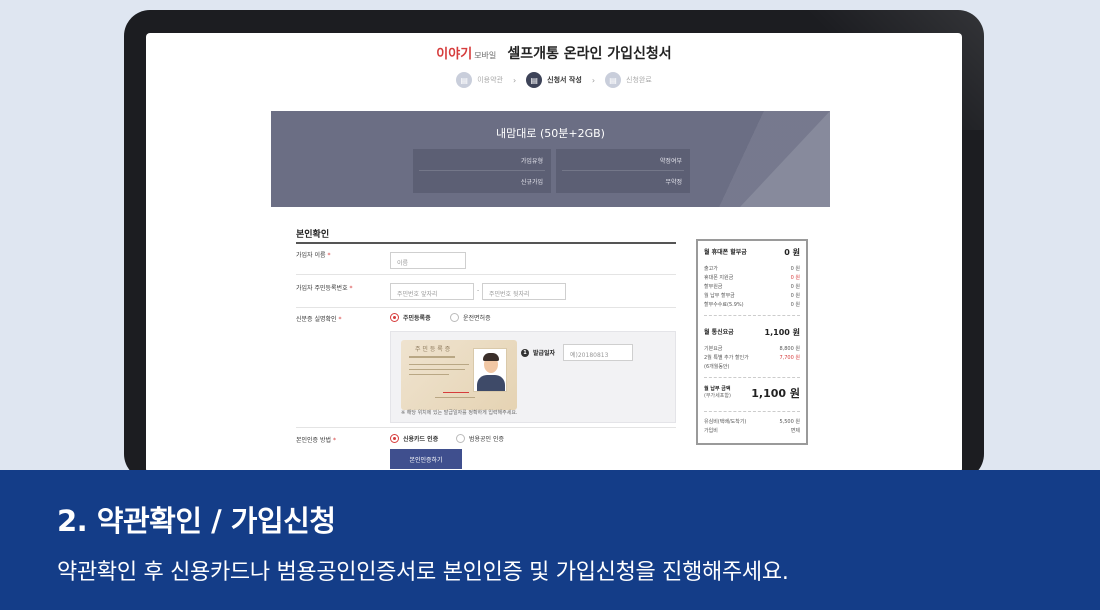 The width and height of the screenshot is (1100, 610). I want to click on radio-driver-license: 운전면허증, so click(470, 317).